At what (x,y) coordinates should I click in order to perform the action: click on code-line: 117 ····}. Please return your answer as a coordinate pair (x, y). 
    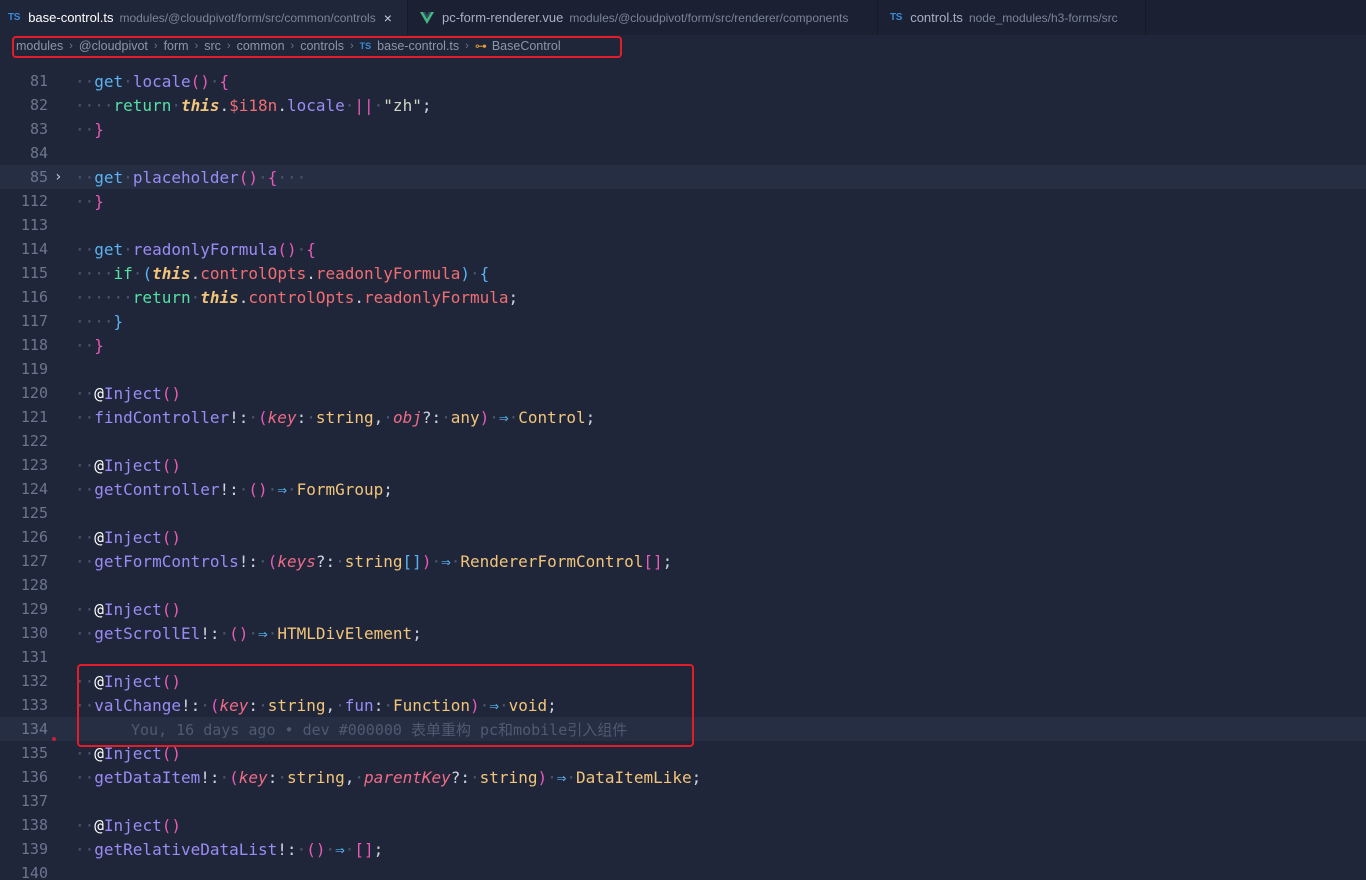
    Looking at the image, I should click on (683, 321).